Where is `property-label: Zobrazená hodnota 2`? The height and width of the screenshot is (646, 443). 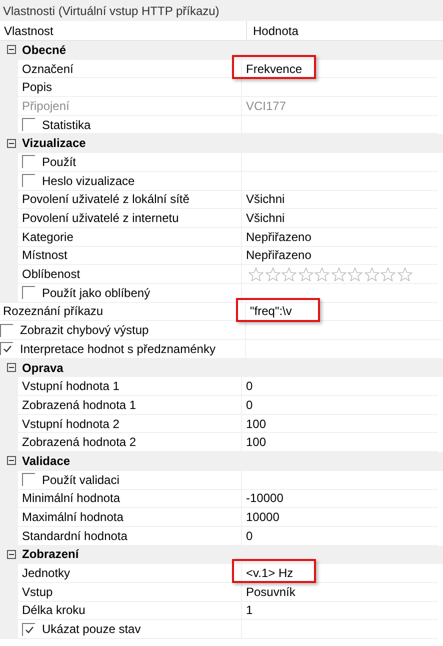 property-label: Zobrazená hodnota 2 is located at coordinates (130, 442).